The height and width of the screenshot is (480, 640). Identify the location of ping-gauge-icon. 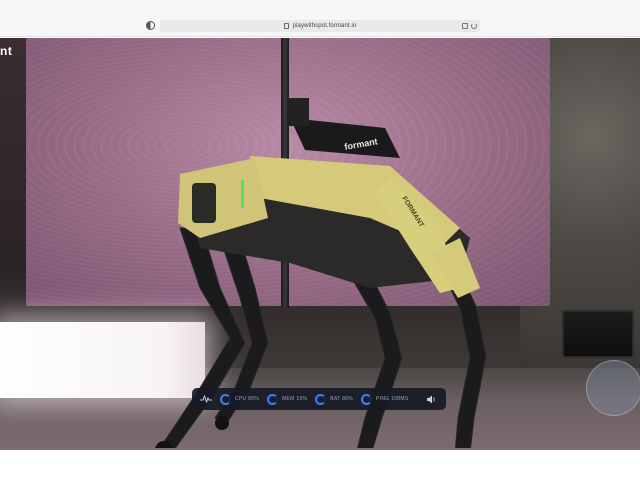
(366, 399).